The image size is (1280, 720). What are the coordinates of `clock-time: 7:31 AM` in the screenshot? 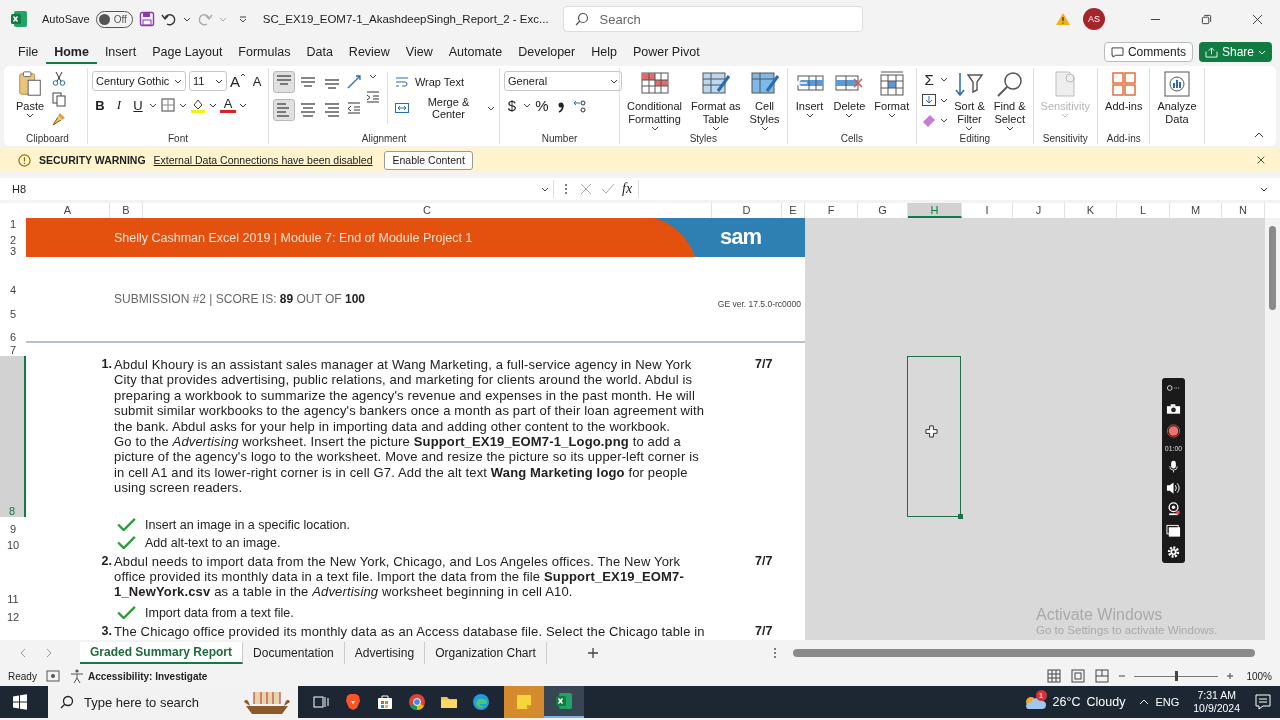 It's located at (1216, 695).